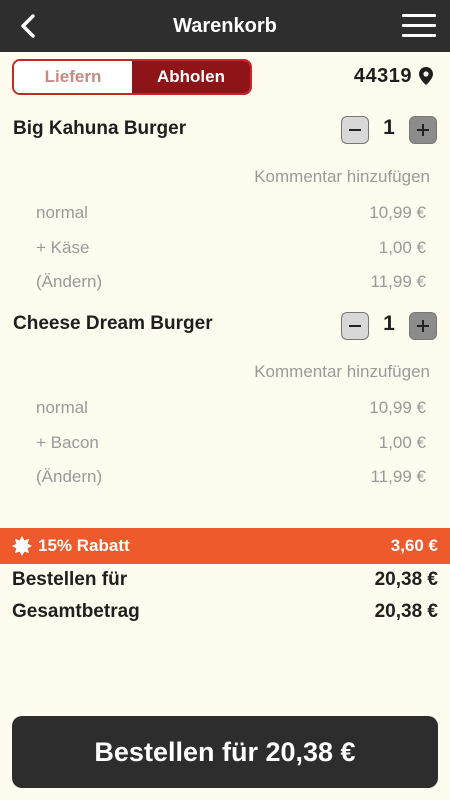 Image resolution: width=450 pixels, height=800 pixels. What do you see at coordinates (426, 76) in the screenshot?
I see `location-pin-icon` at bounding box center [426, 76].